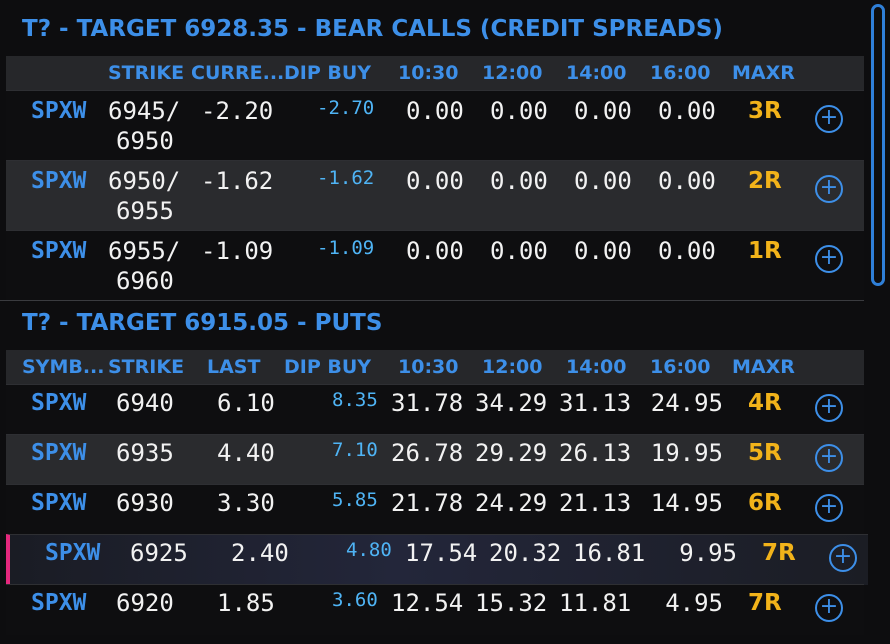 The width and height of the screenshot is (890, 644). What do you see at coordinates (145, 503) in the screenshot?
I see `strike-cell: 6930` at bounding box center [145, 503].